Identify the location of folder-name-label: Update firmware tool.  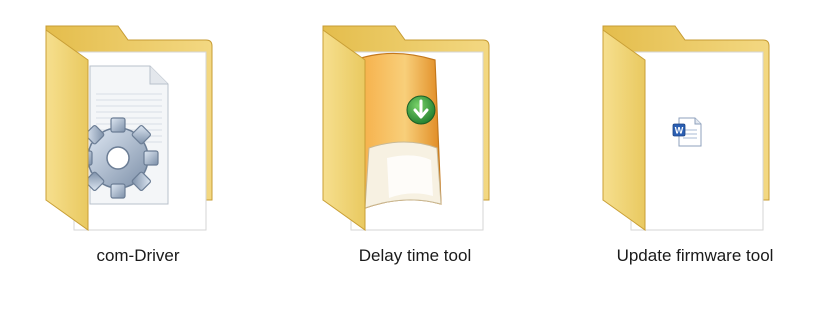
(695, 255).